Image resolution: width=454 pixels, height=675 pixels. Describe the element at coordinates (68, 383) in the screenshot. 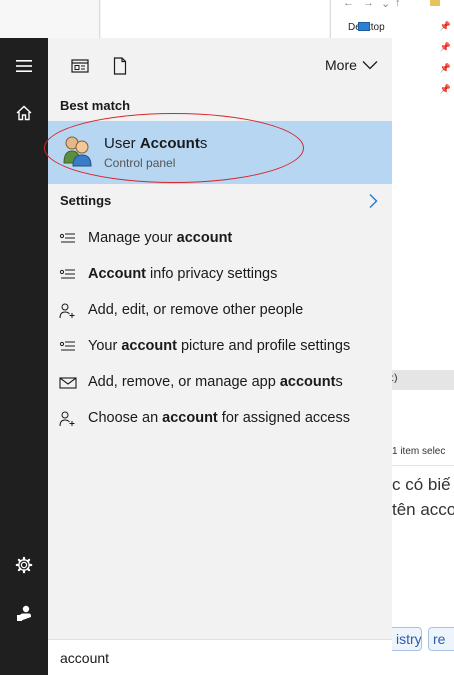

I see `mail-icon` at that location.